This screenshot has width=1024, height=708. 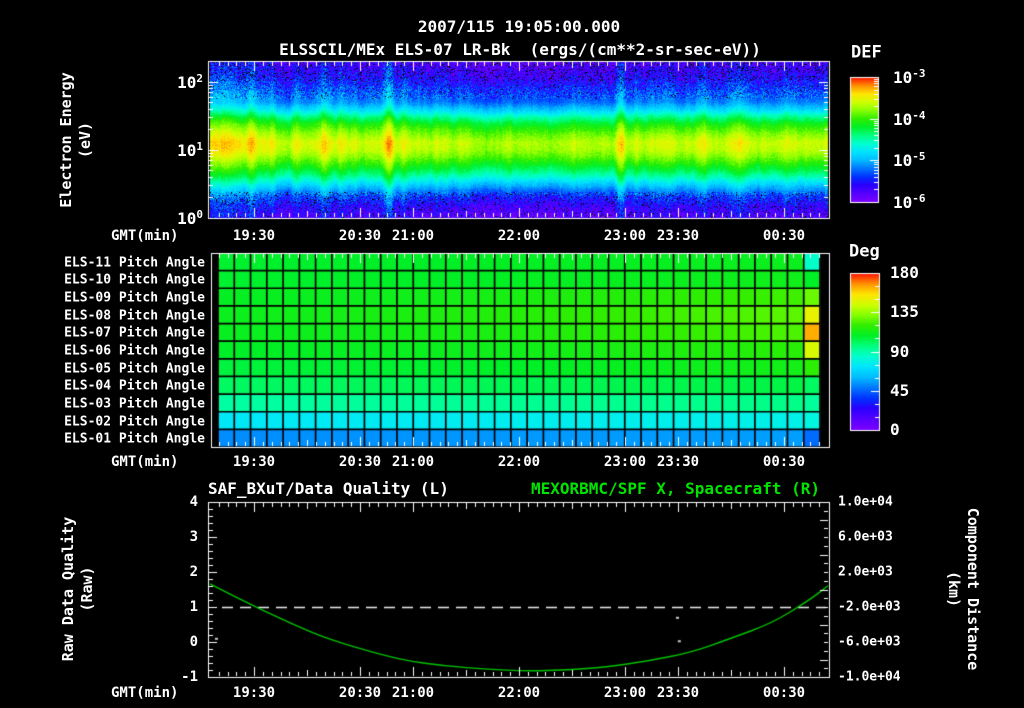 What do you see at coordinates (360, 462) in the screenshot?
I see `time-tick-label-middle: 20:30` at bounding box center [360, 462].